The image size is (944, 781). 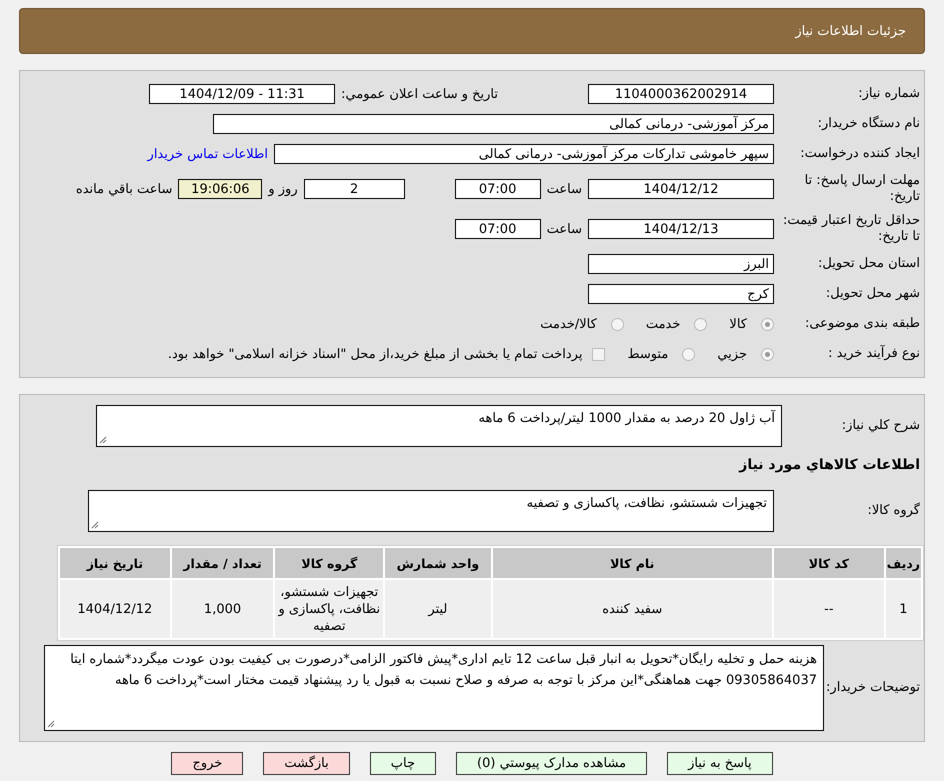 I want to click on field-label: مهلت ارسال پاسخ: تا تاريخ:, so click(x=862, y=189).